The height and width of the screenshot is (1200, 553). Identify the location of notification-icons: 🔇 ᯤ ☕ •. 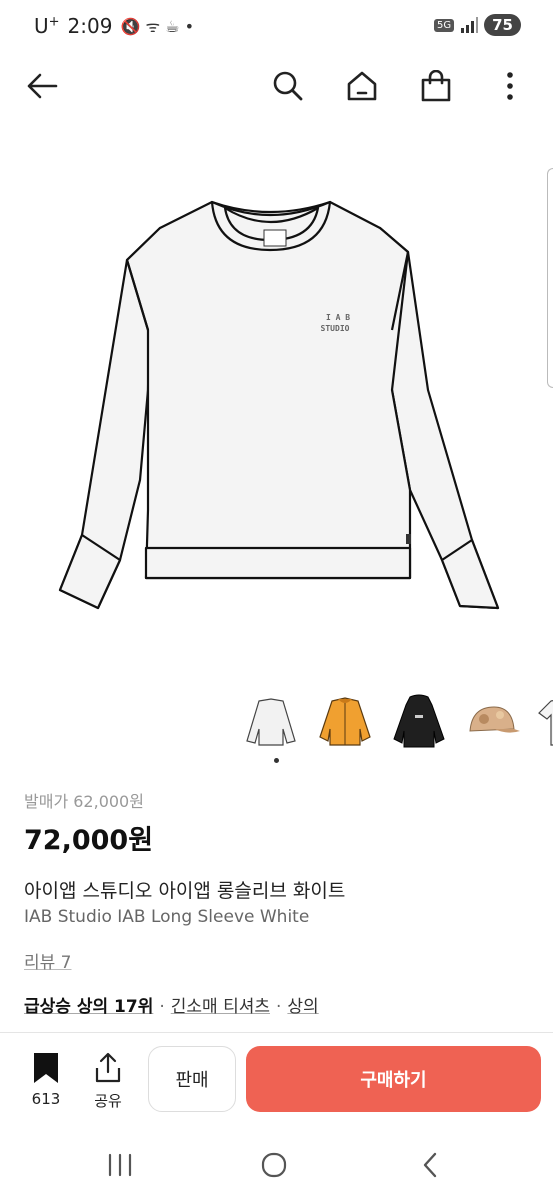
(157, 26).